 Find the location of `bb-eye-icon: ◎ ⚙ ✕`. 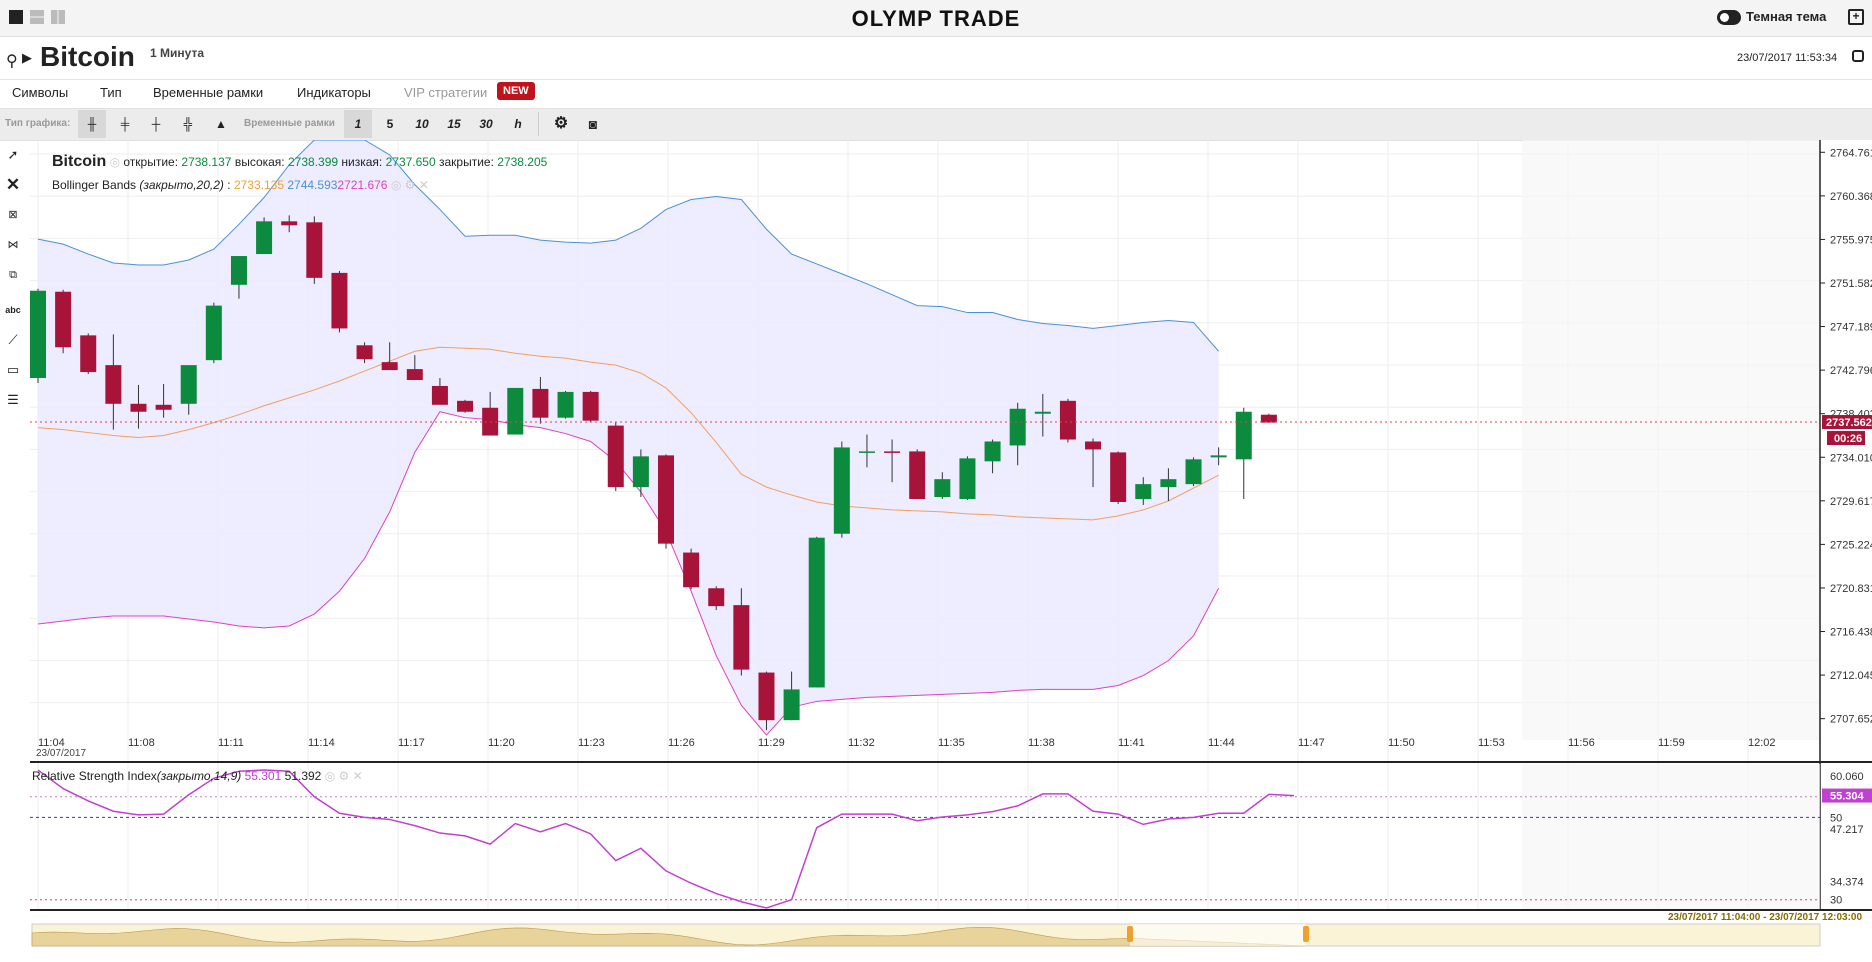

bb-eye-icon: ◎ ⚙ ✕ is located at coordinates (410, 185).